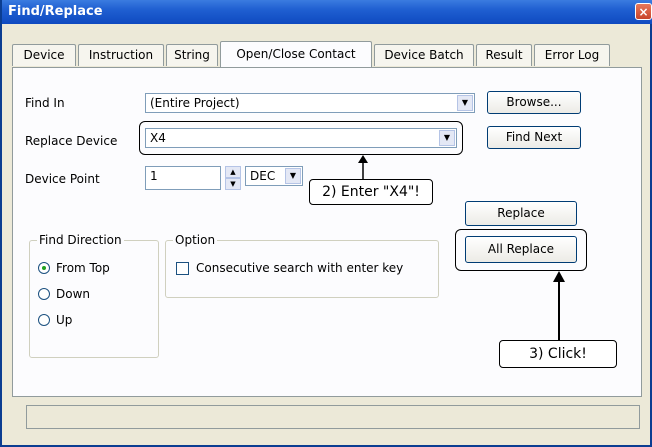 The width and height of the screenshot is (652, 447). I want to click on find-next-button: Find Next, so click(534, 137).